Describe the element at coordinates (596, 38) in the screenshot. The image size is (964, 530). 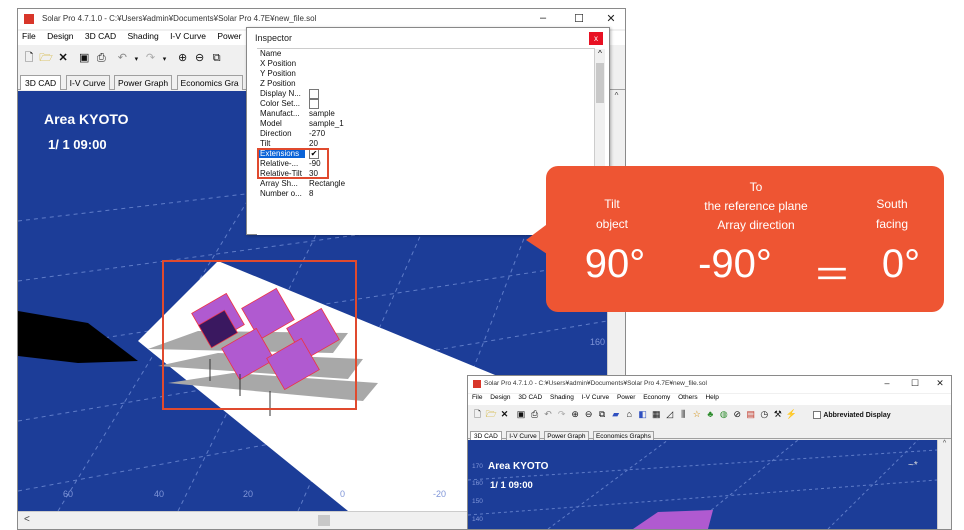
I see `inspector-close-button: x` at that location.